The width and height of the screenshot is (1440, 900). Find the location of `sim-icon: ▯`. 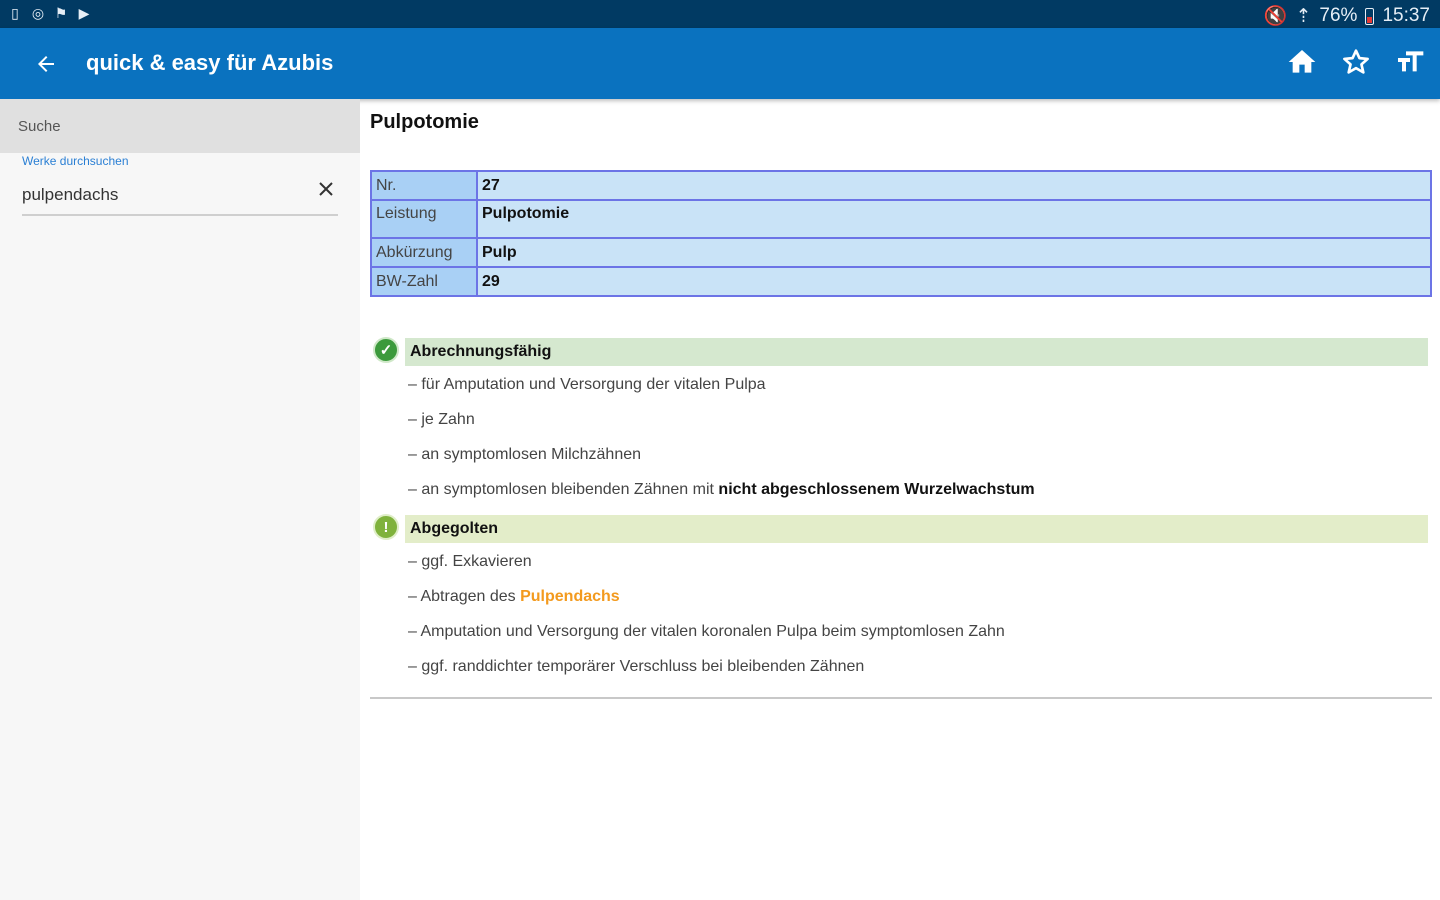

sim-icon: ▯ is located at coordinates (15, 13).